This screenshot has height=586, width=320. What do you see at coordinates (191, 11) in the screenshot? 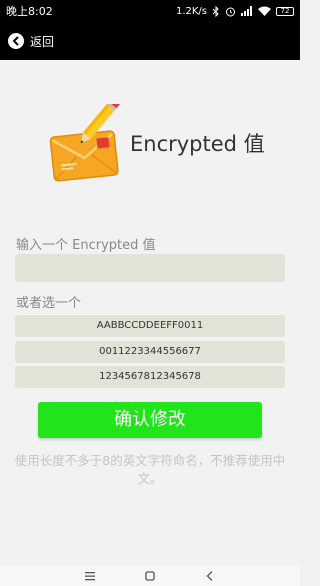
I see `network-speed: 1.2K/s` at bounding box center [191, 11].